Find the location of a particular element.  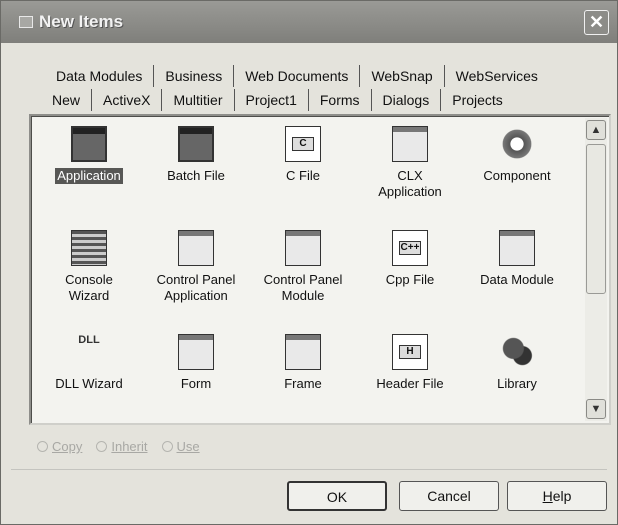

item-label: Batch File is located at coordinates (196, 175).